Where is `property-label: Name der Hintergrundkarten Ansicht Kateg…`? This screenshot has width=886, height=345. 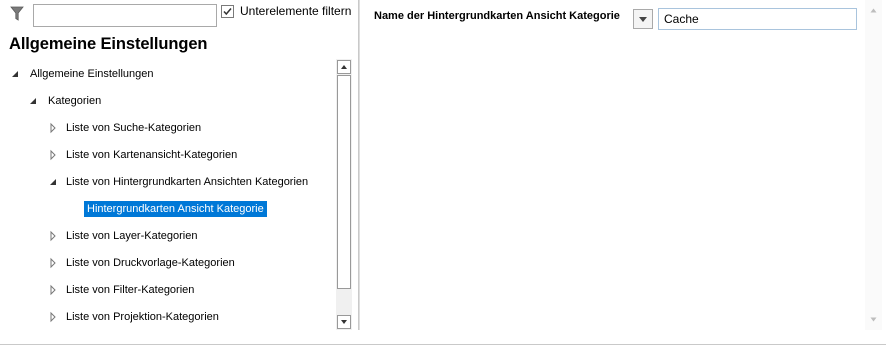
property-label: Name der Hintergrundkarten Ansicht Kateg… is located at coordinates (497, 16).